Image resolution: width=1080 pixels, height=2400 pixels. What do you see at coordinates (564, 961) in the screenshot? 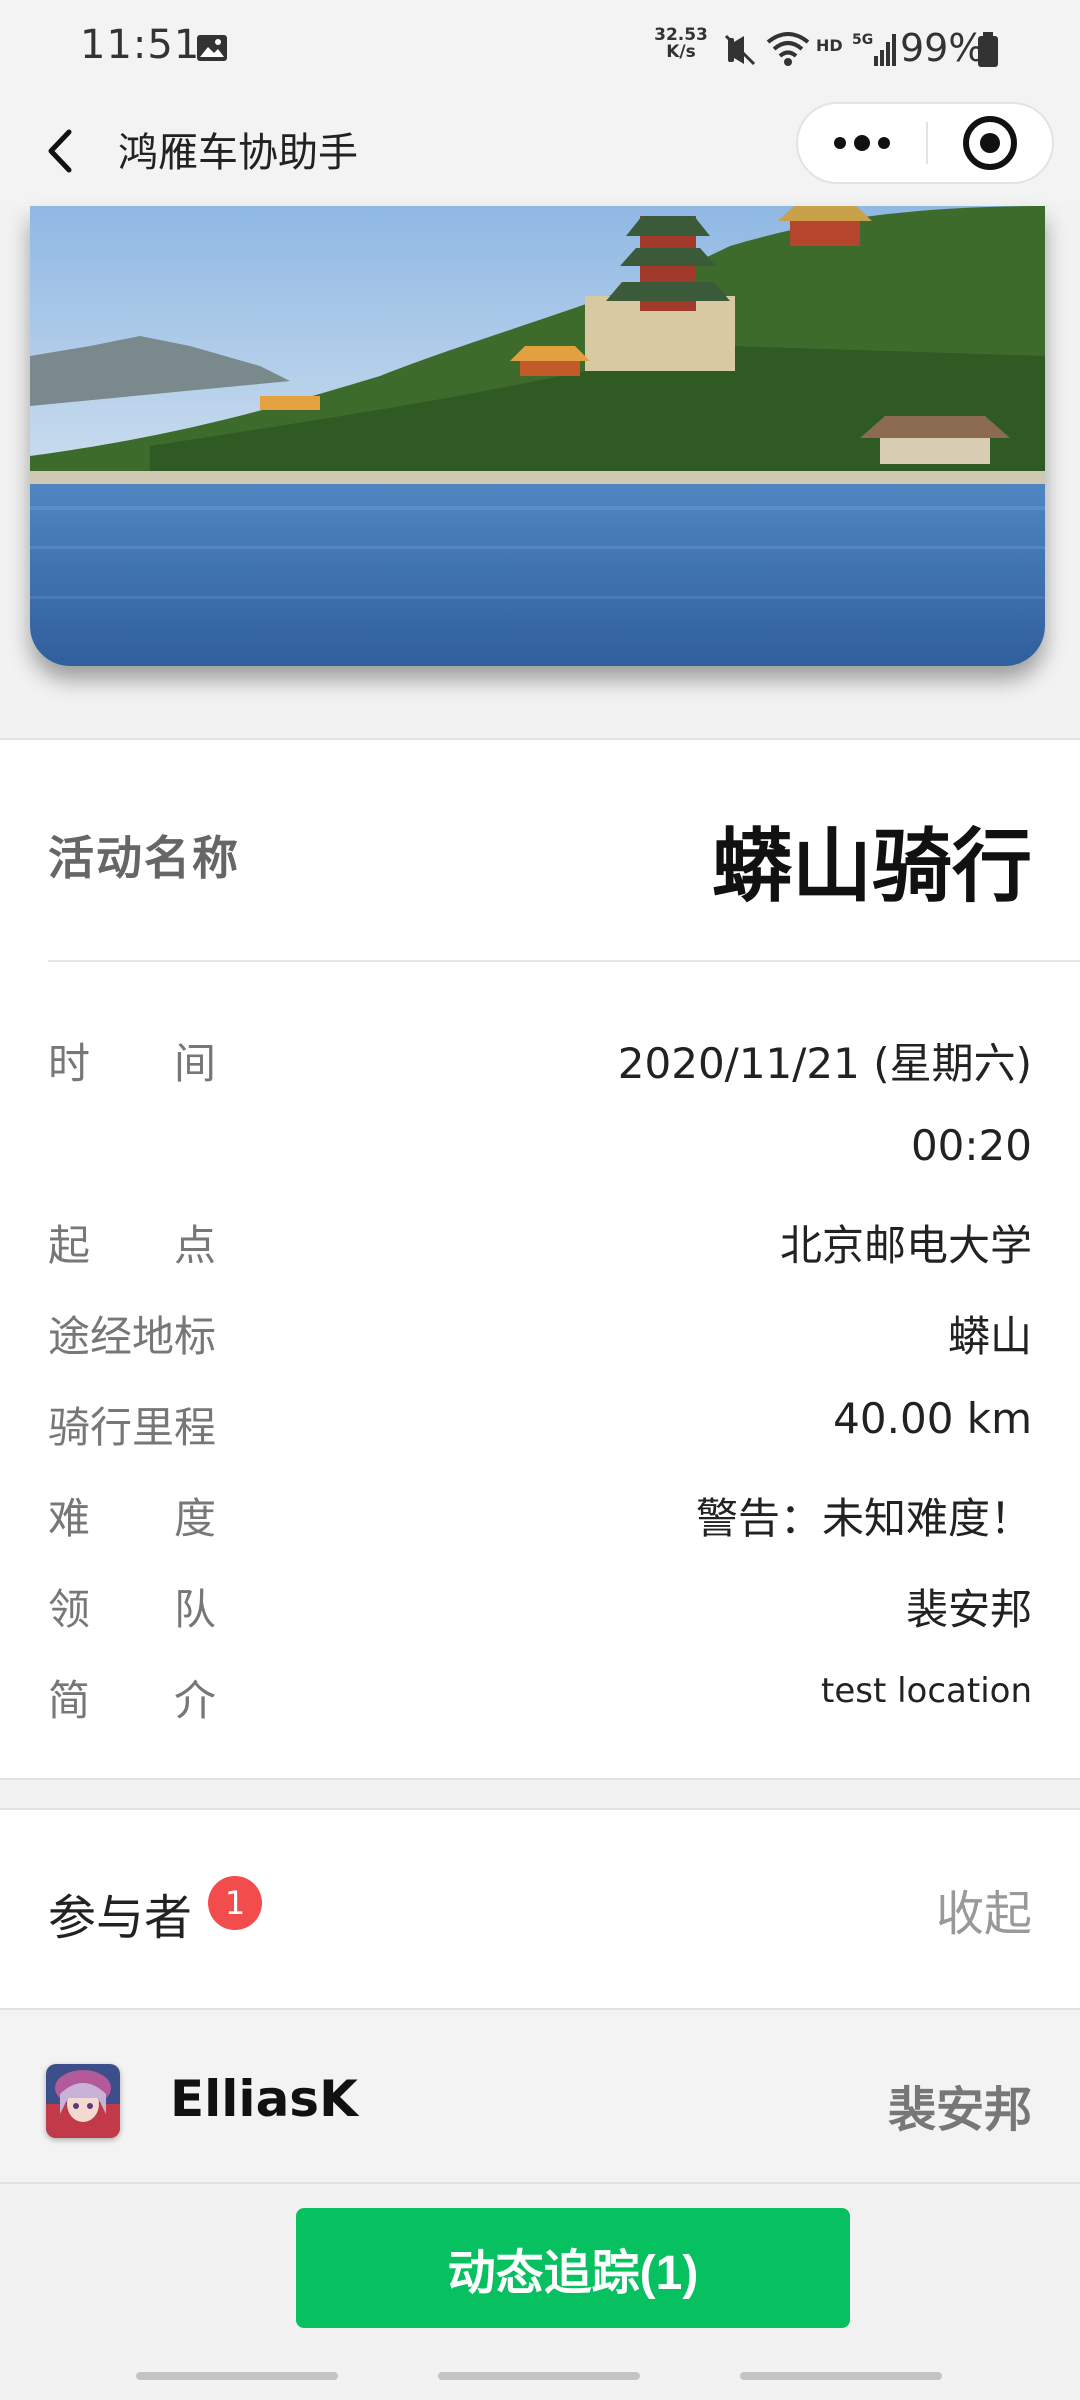
I see `divider` at bounding box center [564, 961].